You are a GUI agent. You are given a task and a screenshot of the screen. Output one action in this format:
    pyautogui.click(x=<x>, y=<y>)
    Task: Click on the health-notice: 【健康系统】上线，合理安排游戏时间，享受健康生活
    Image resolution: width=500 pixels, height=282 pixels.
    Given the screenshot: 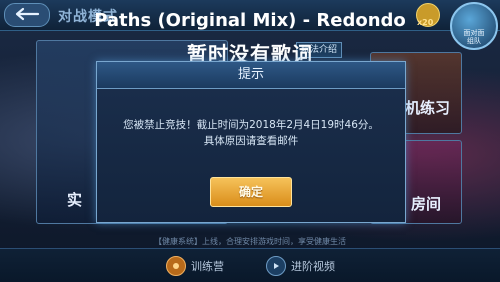 What is the action you would take?
    pyautogui.click(x=250, y=241)
    